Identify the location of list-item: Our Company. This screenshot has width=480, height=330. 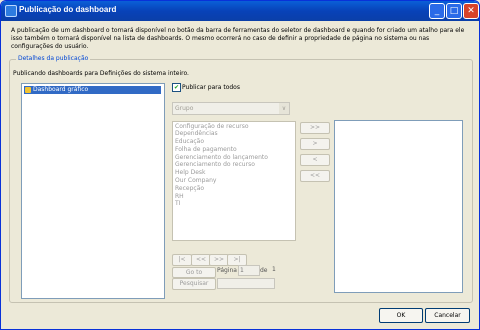
(195, 180).